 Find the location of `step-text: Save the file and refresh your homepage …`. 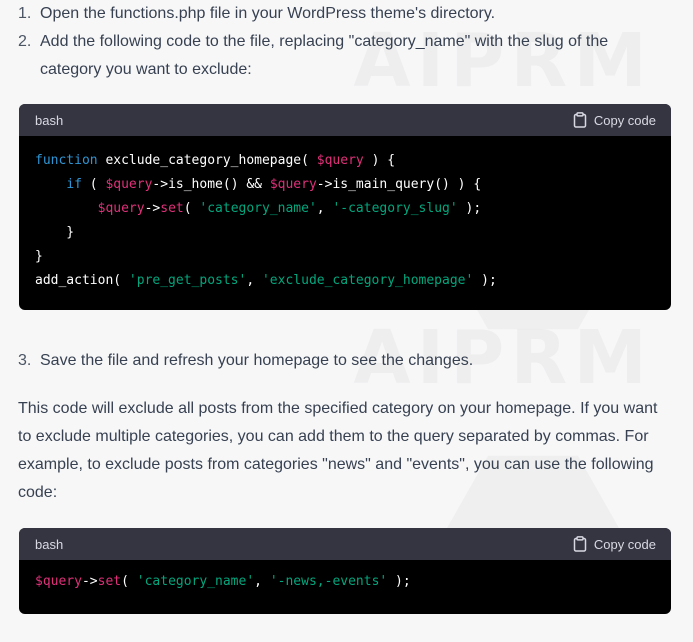

step-text: Save the file and refresh your homepage … is located at coordinates (257, 360).